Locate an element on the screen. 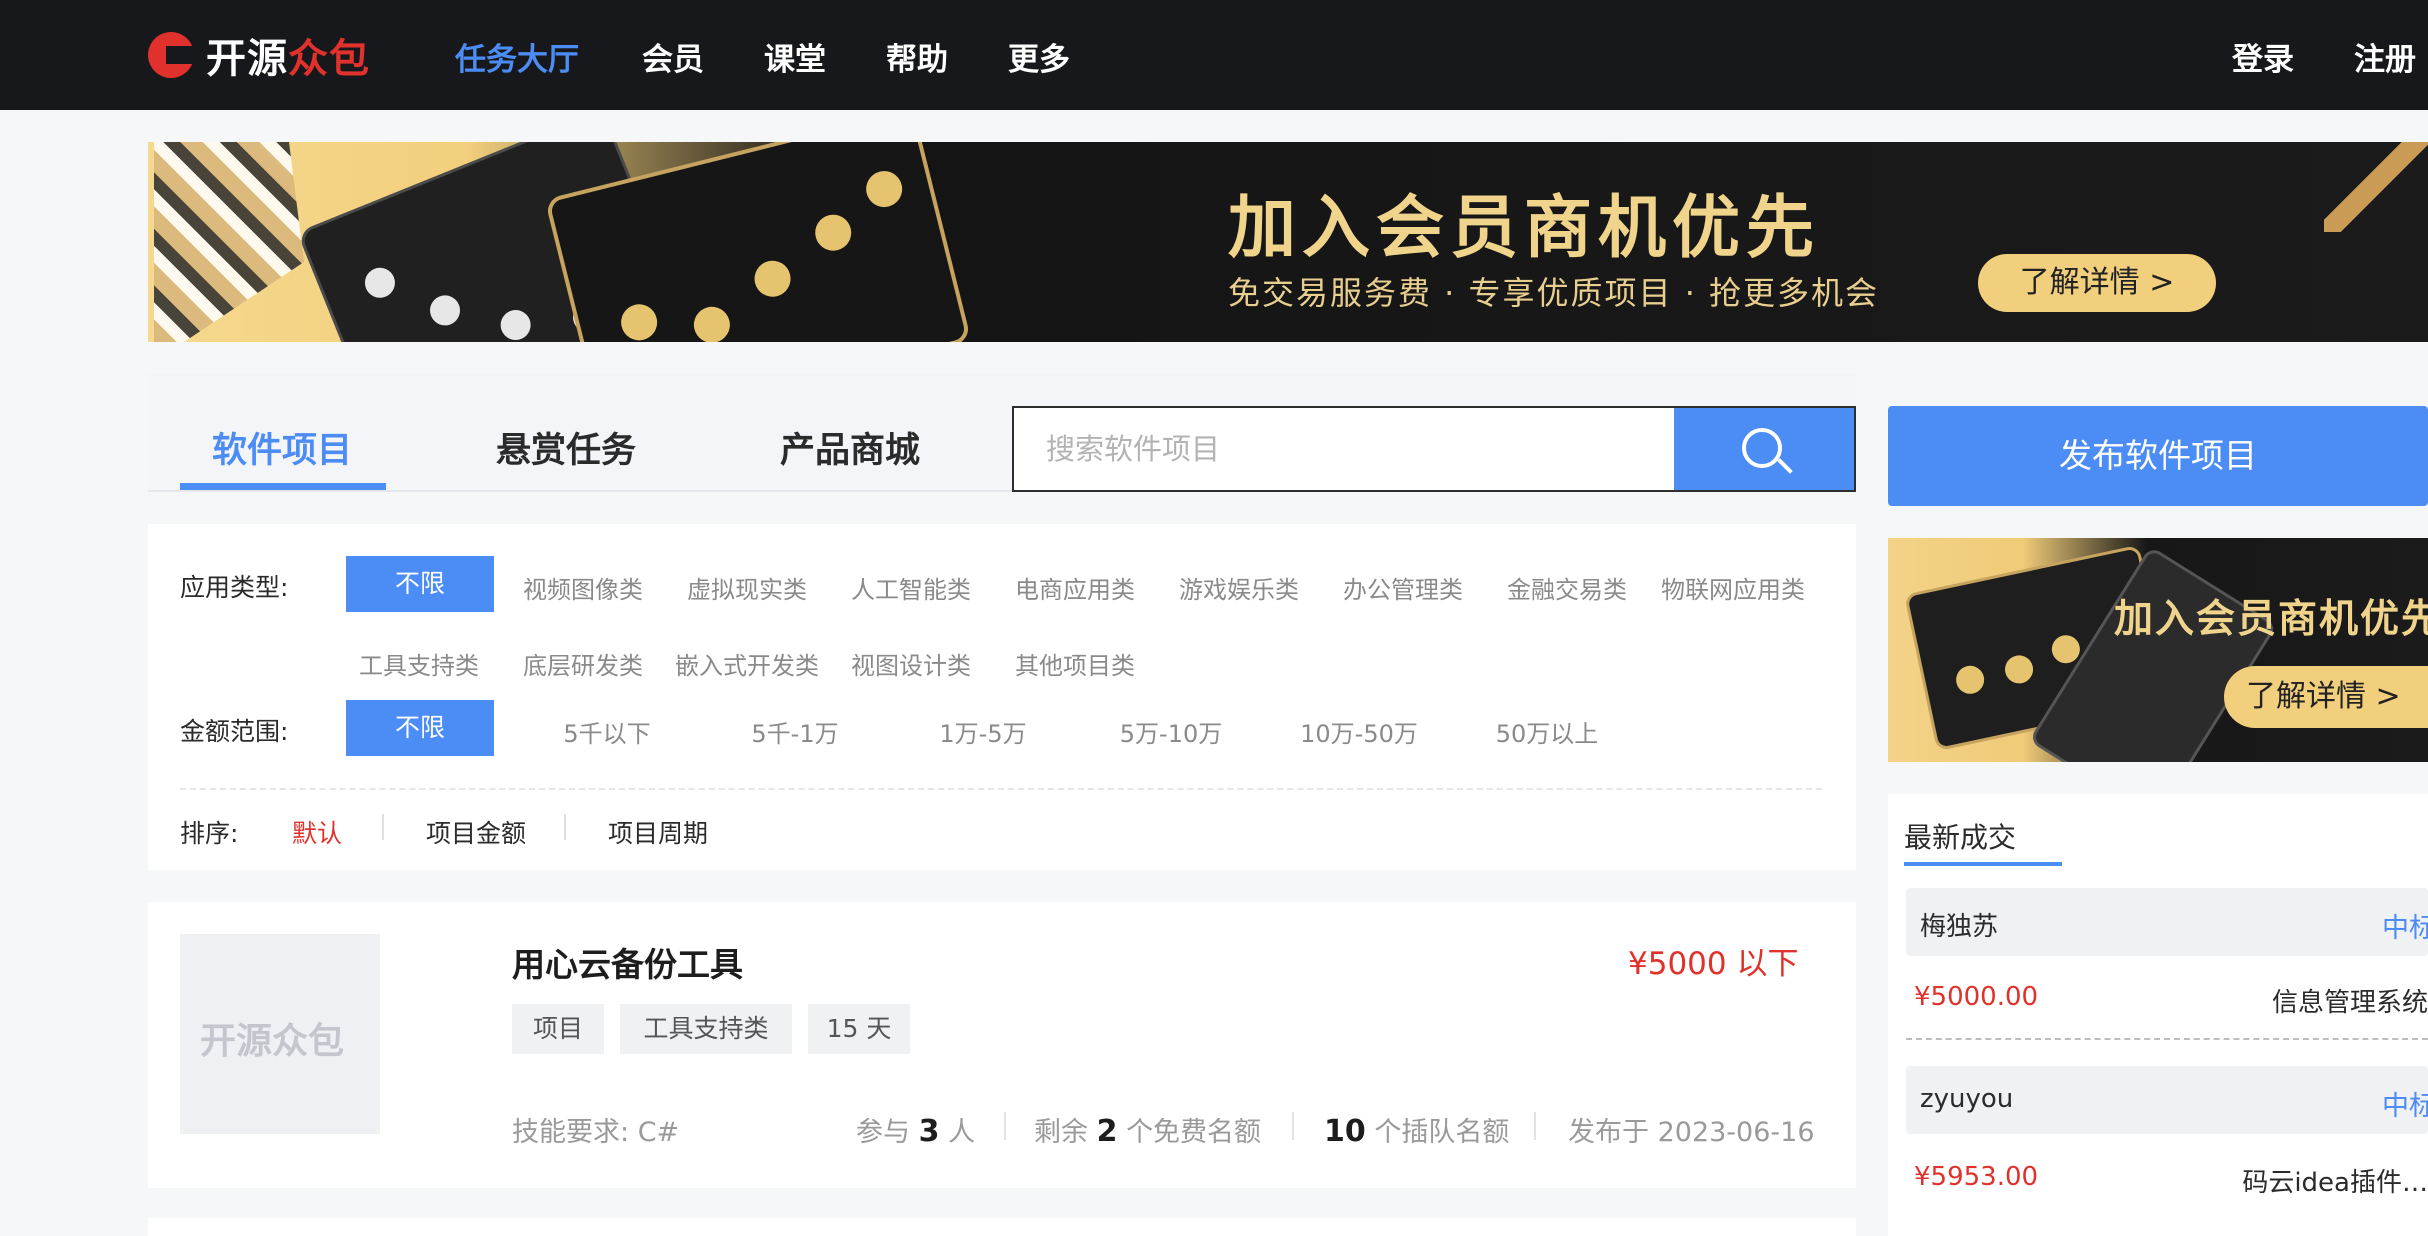 The height and width of the screenshot is (1236, 2428). participants-prefix: 参与 is located at coordinates (883, 1132).